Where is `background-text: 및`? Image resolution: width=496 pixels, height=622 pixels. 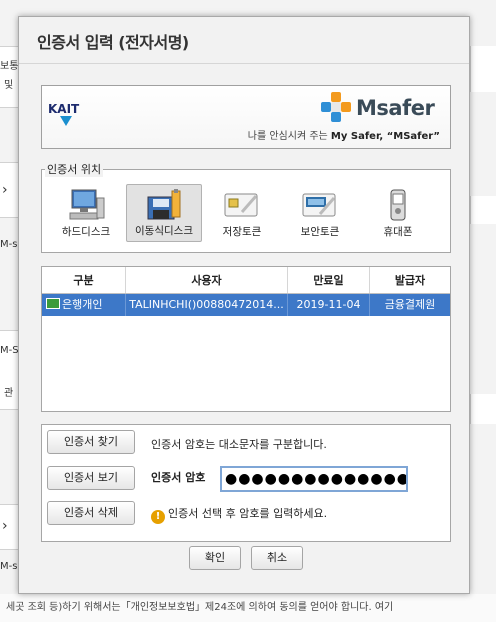 background-text: 및 is located at coordinates (9, 85).